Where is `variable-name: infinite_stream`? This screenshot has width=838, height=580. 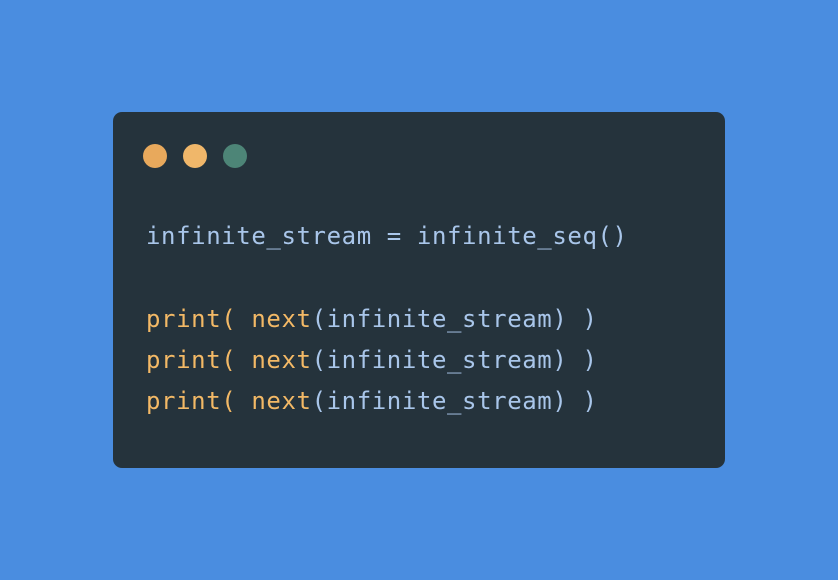
variable-name: infinite_stream is located at coordinates (259, 236).